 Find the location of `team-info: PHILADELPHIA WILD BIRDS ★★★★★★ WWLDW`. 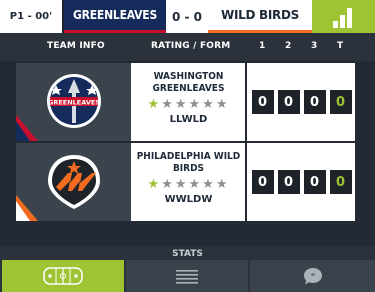

team-info: PHILADELPHIA WILD BIRDS ★★★★★★ WWLDW is located at coordinates (188, 182).